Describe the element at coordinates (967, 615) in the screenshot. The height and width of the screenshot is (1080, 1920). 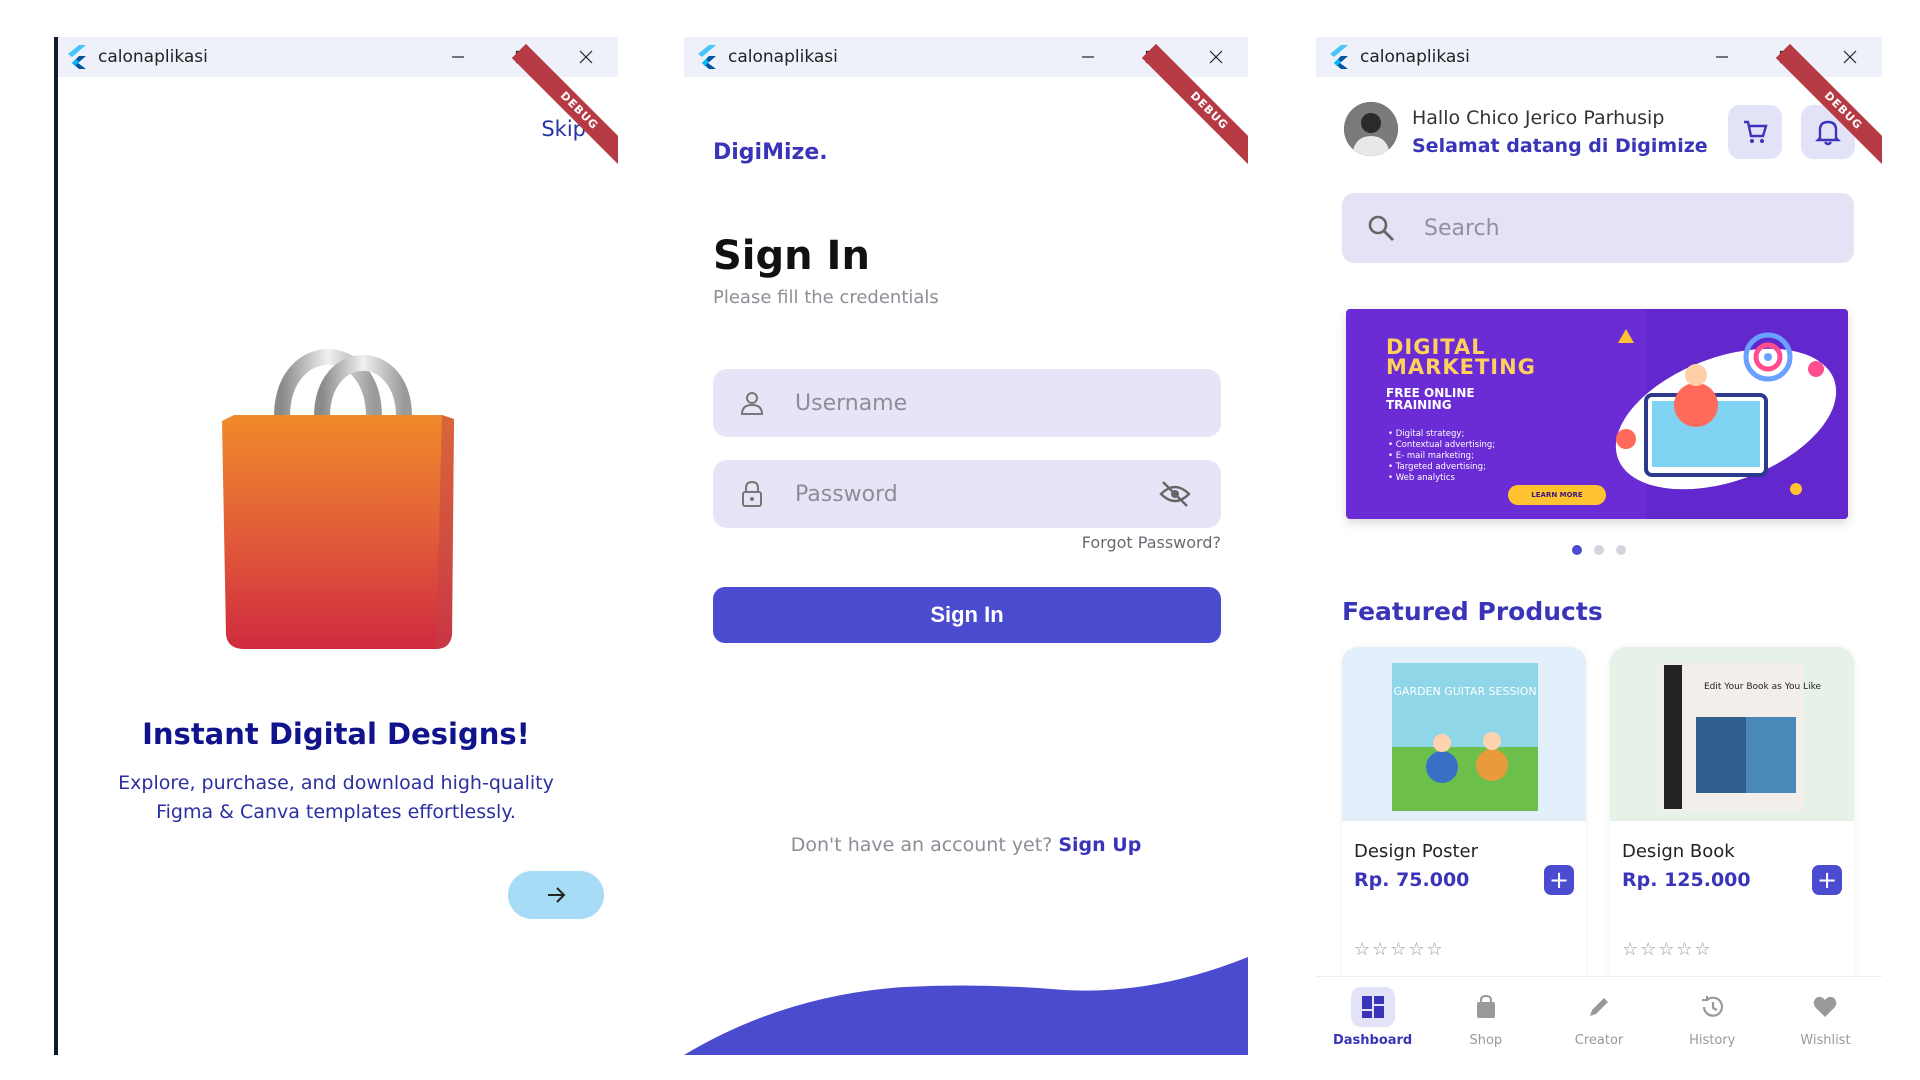
I see `signin-button: Sign In` at that location.